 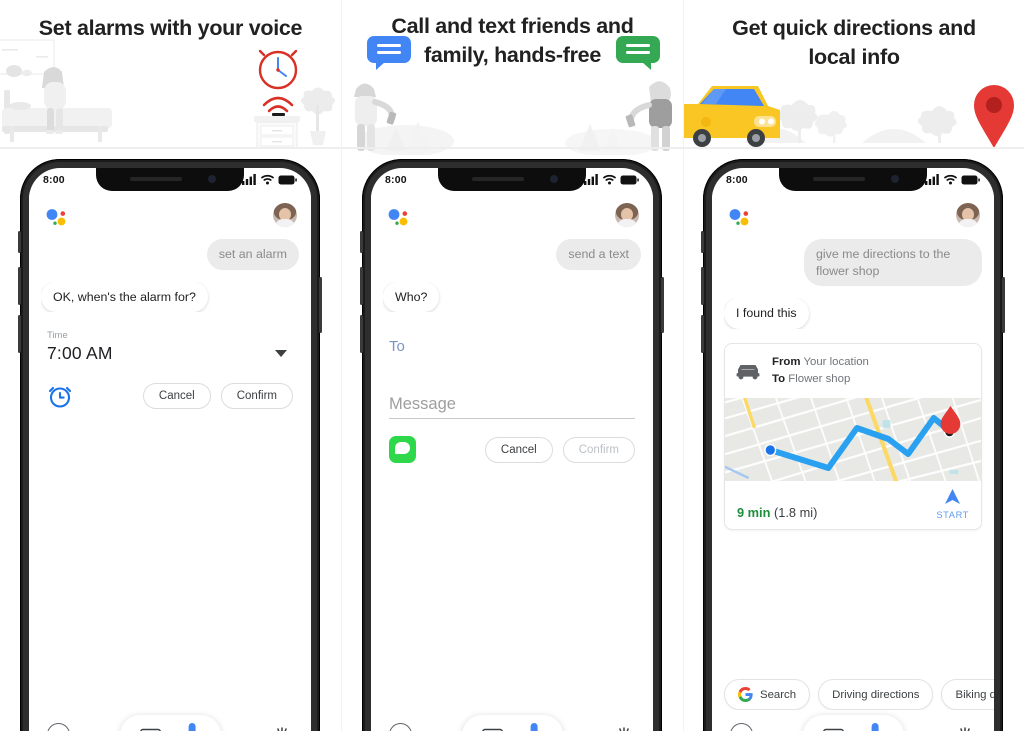 What do you see at coordinates (512, 407) in the screenshot?
I see `message-input: Message` at bounding box center [512, 407].